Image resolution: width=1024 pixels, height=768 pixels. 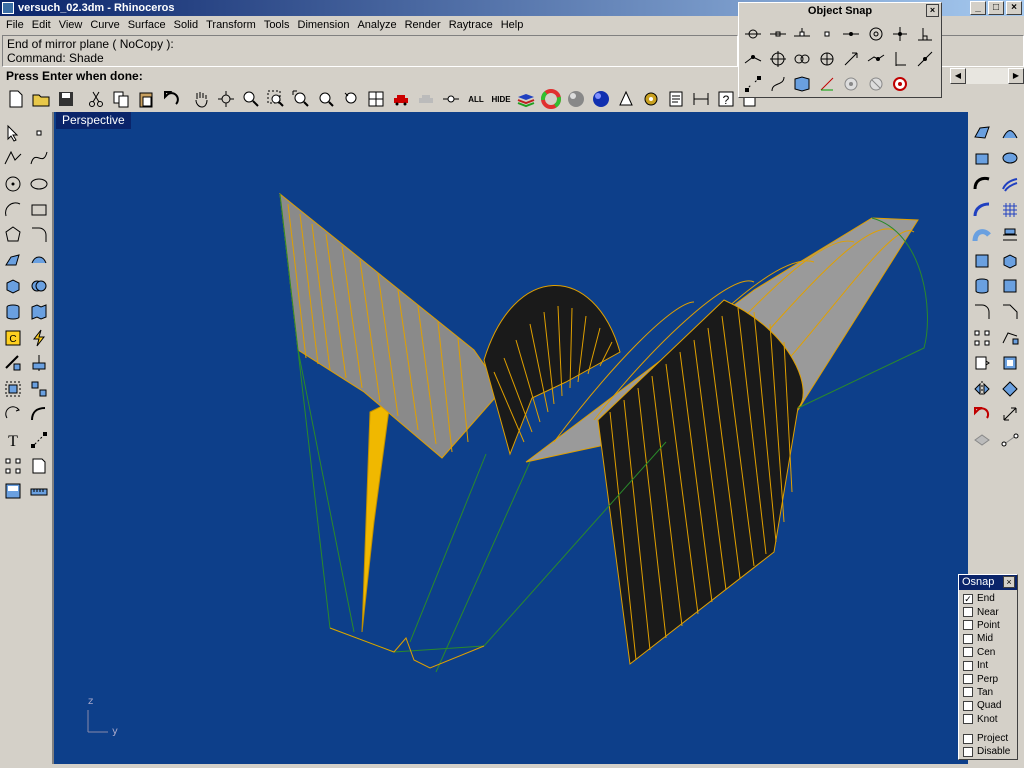 I want to click on snap-from-button, so click(x=876, y=58).